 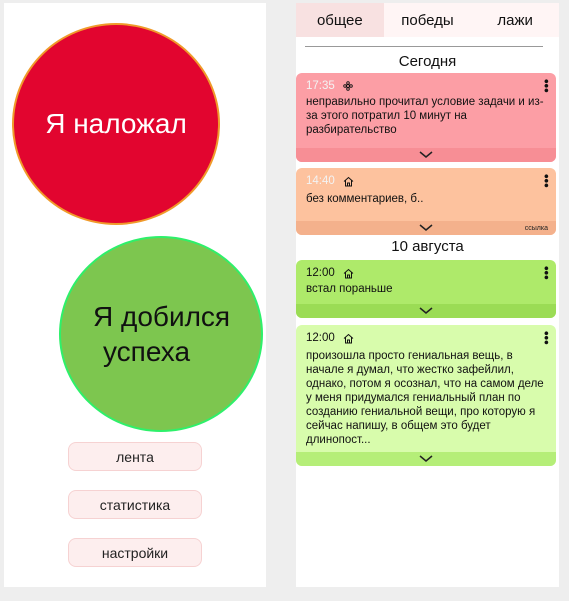 I want to click on stats-button-label: статистика, so click(x=135, y=504).